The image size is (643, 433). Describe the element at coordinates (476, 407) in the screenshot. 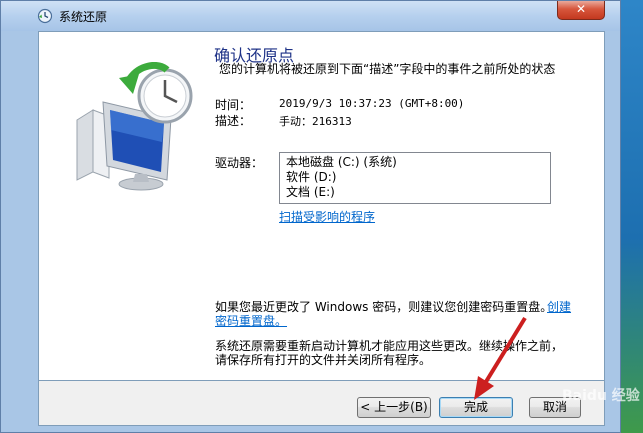

I see `finish-button: 完成` at that location.